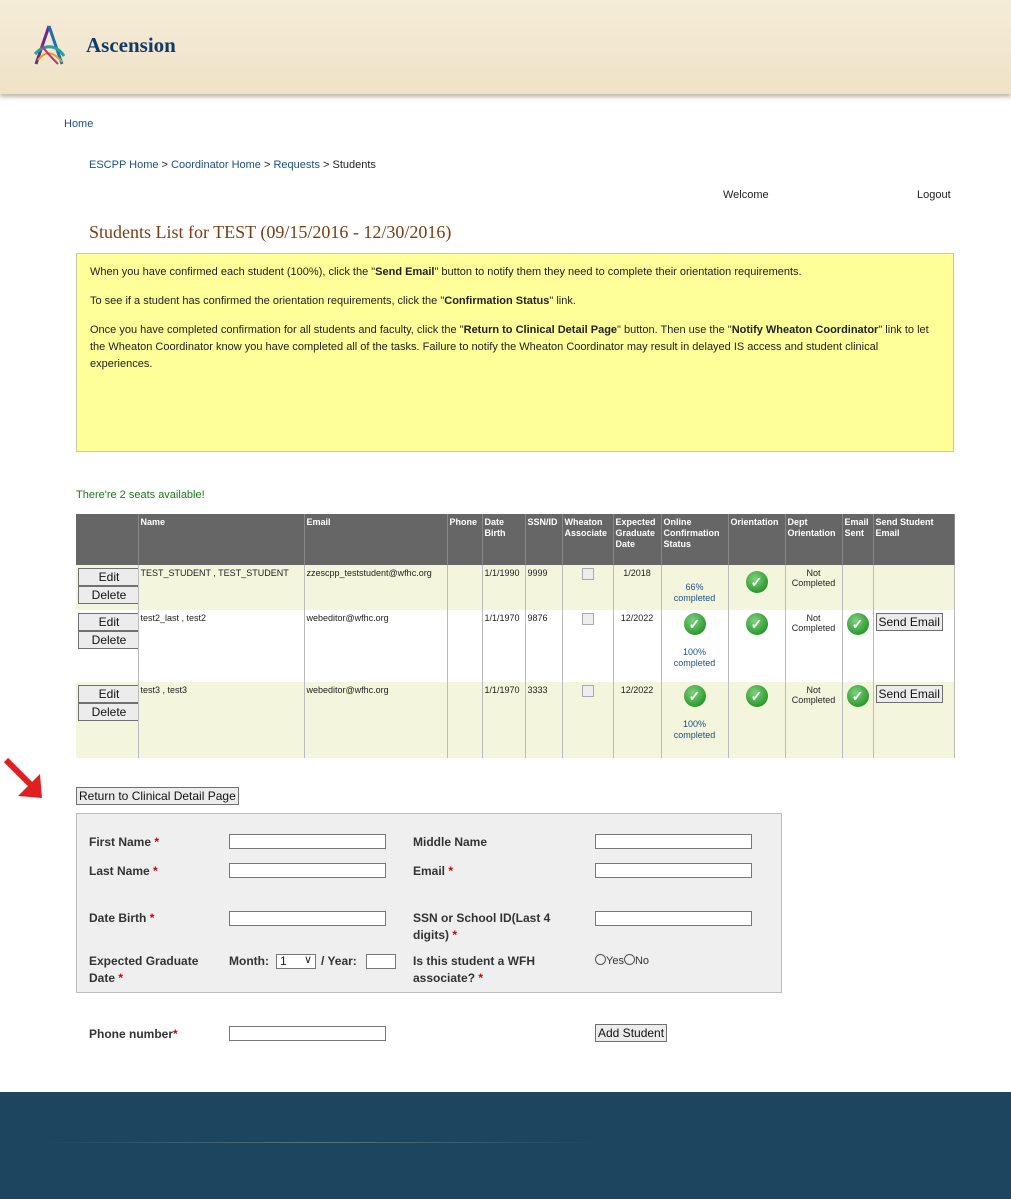 This screenshot has width=1011, height=1199. What do you see at coordinates (746, 195) in the screenshot?
I see `welcome-text: Welcome` at bounding box center [746, 195].